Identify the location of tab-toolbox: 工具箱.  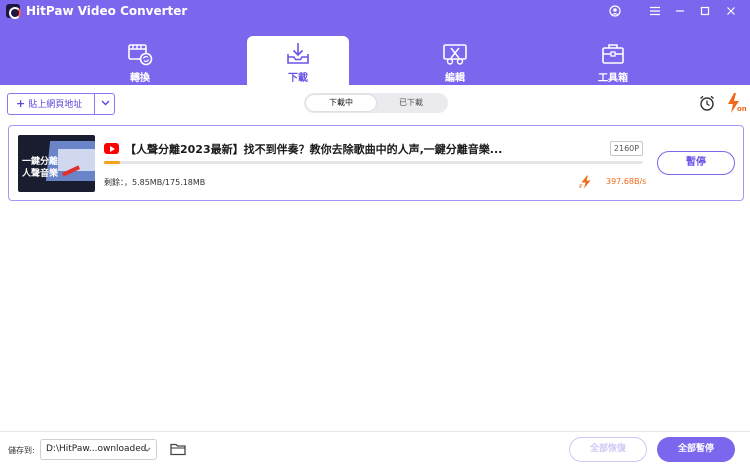
(613, 60).